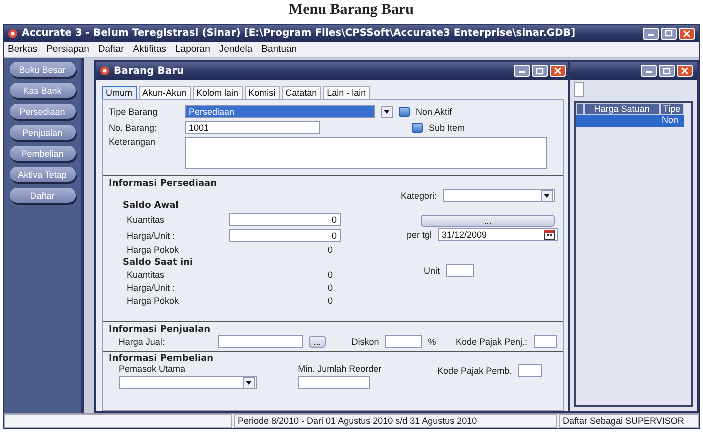  What do you see at coordinates (193, 49) in the screenshot?
I see `menu-item: Laporan` at bounding box center [193, 49].